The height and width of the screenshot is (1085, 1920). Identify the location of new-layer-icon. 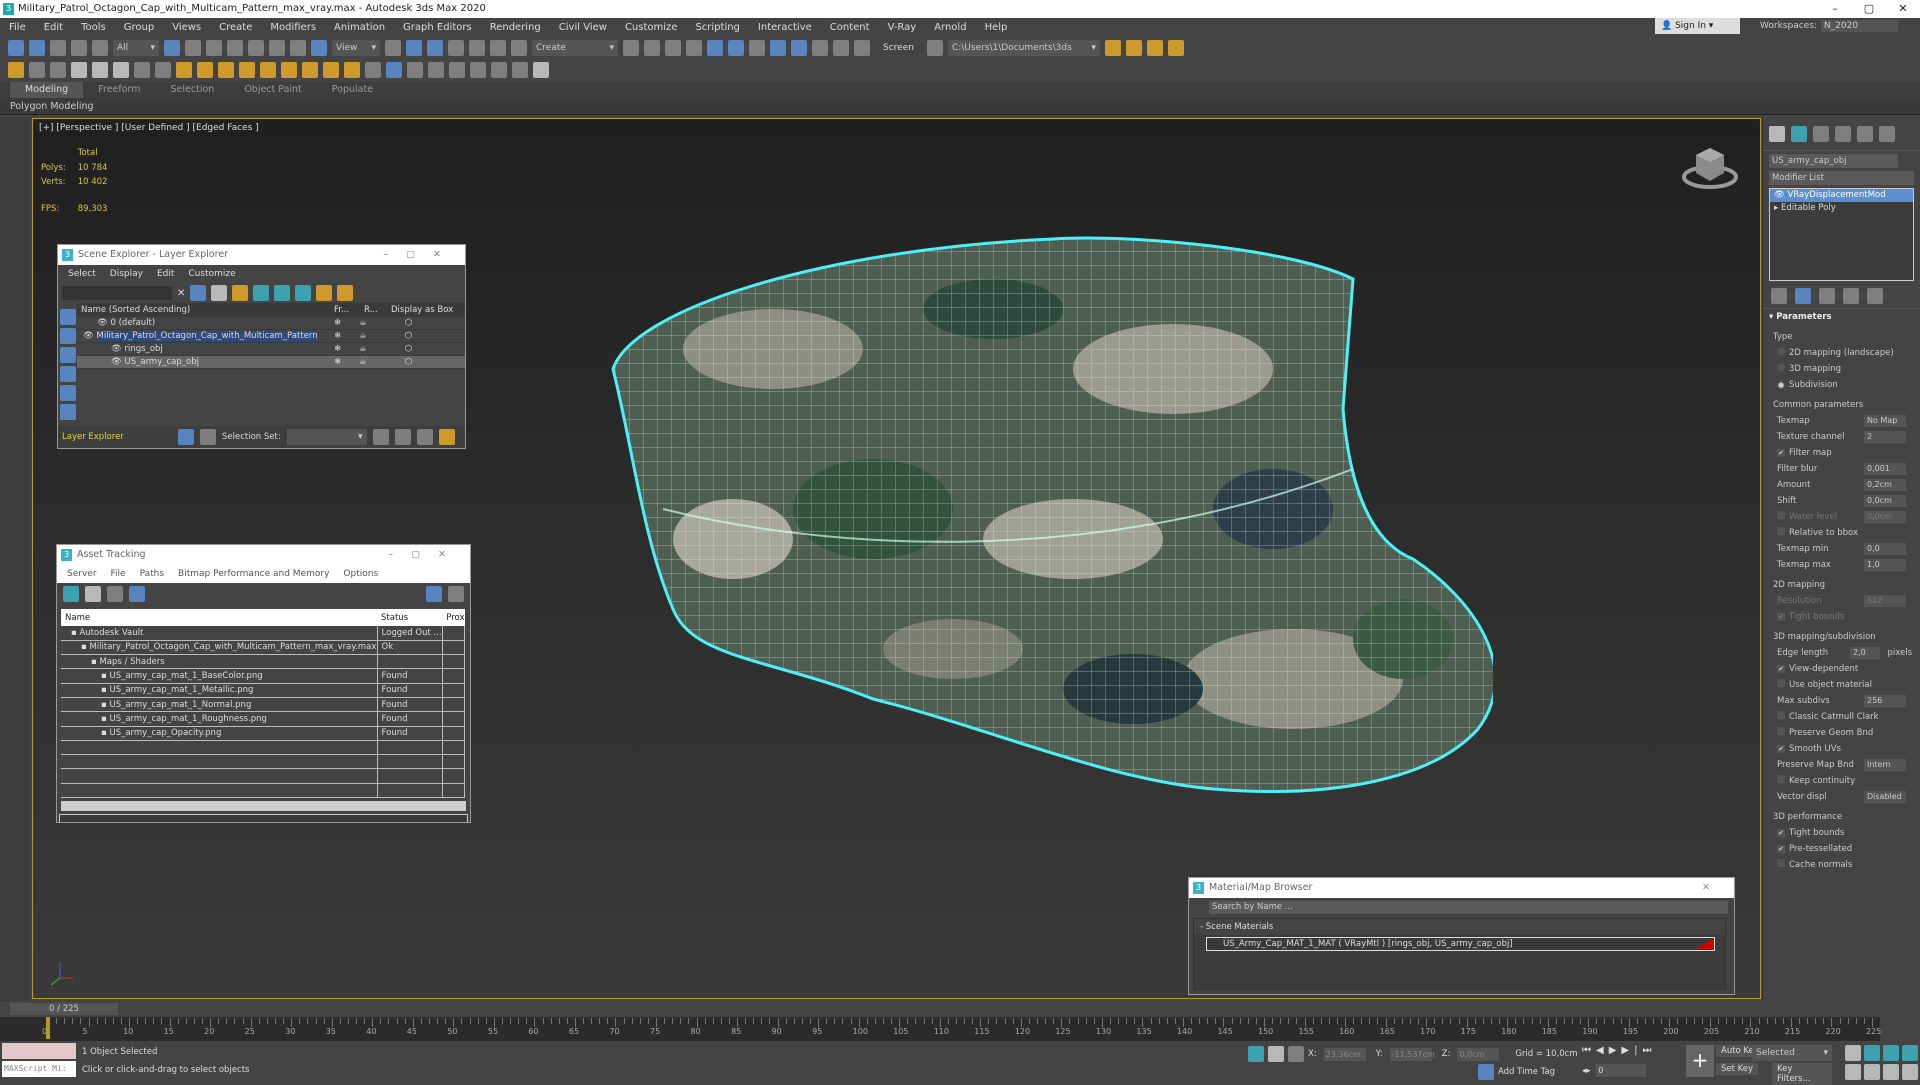
(240, 293).